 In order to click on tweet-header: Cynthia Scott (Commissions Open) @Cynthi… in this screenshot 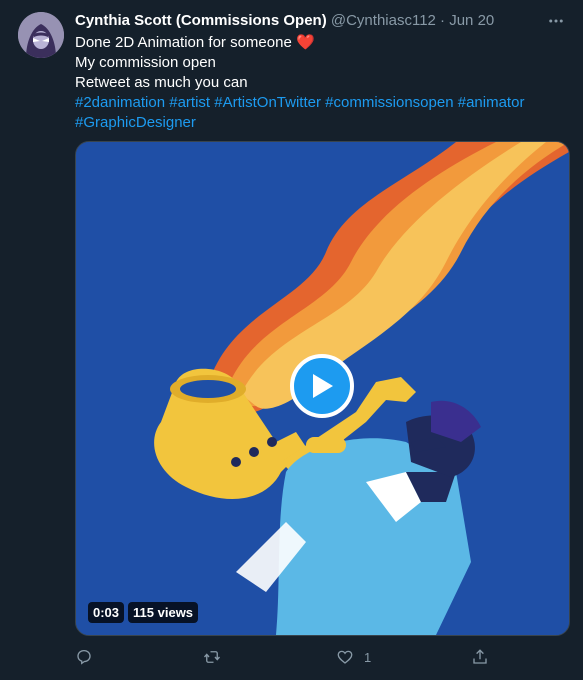, I will do `click(309, 21)`.